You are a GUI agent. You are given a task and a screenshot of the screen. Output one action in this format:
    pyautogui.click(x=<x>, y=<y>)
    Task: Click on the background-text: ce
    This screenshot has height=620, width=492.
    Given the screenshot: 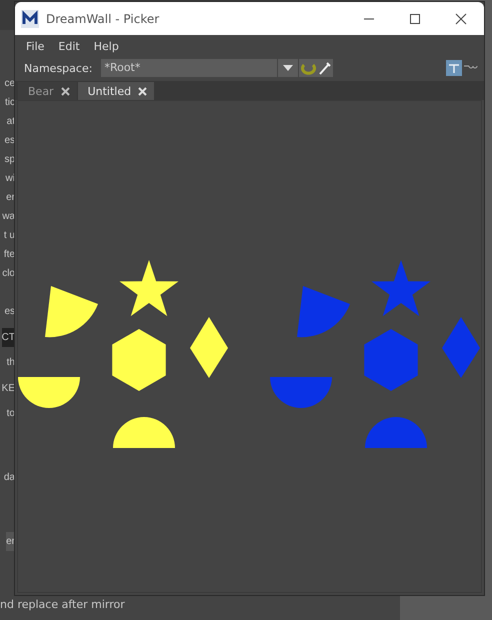 What is the action you would take?
    pyautogui.click(x=9, y=84)
    